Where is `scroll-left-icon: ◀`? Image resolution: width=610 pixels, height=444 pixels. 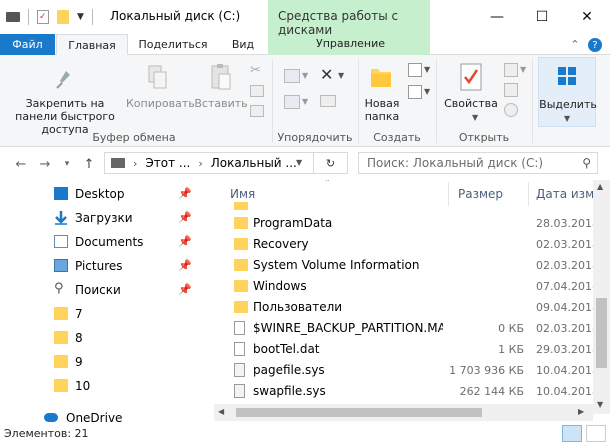
scroll-left-icon: ◀ is located at coordinates (221, 411).